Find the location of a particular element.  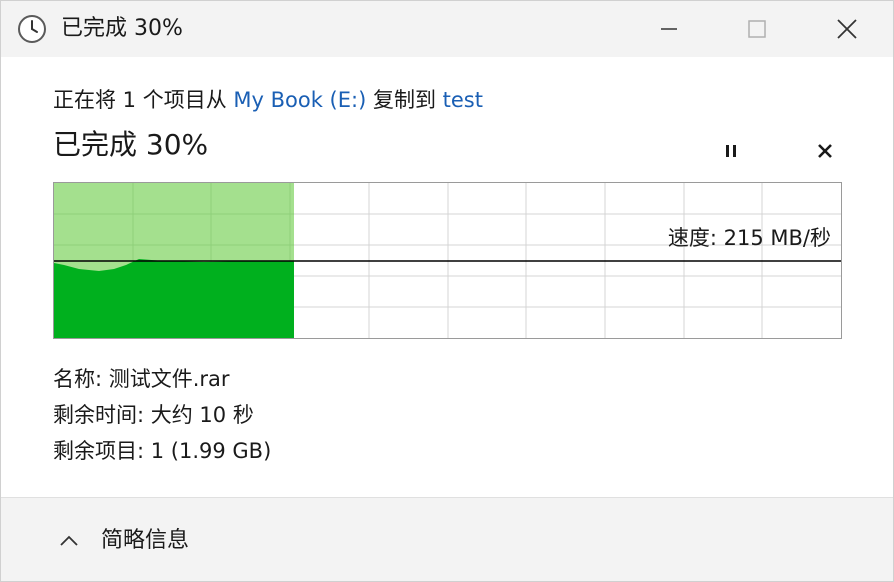

minimize-icon is located at coordinates (669, 29).